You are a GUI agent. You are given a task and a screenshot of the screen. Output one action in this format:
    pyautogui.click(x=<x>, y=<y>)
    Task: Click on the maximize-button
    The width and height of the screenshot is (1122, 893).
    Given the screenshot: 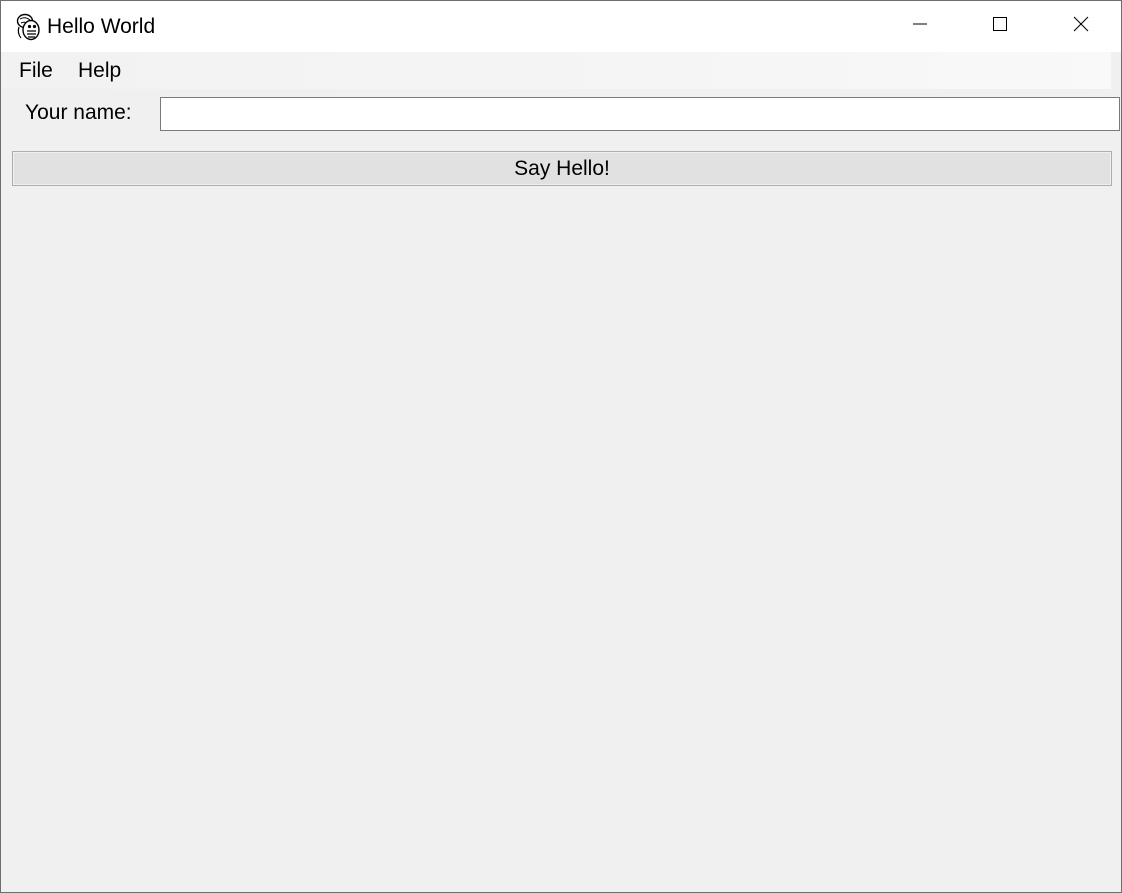 What is the action you would take?
    pyautogui.click(x=1000, y=26)
    